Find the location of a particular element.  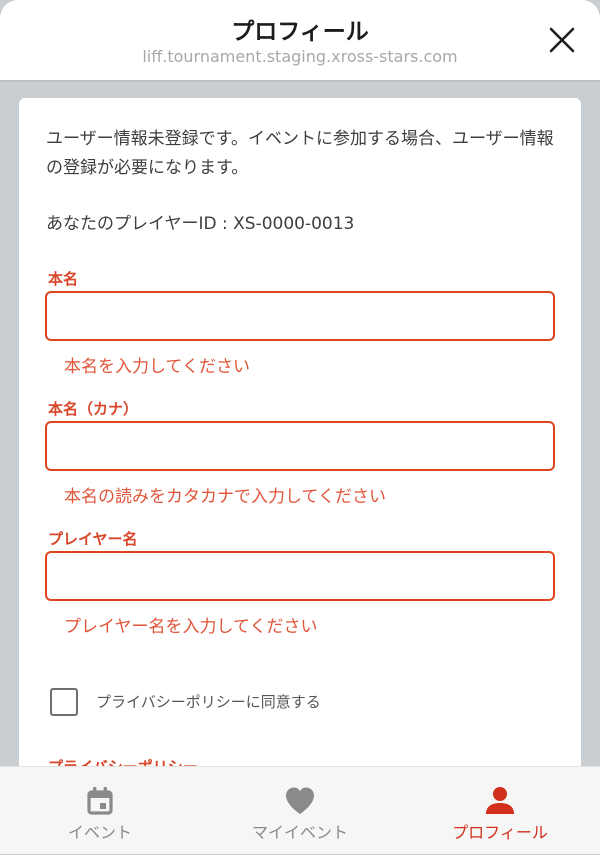

bottom-tab-bar: イベント マイイベント プロフィール is located at coordinates (300, 810).